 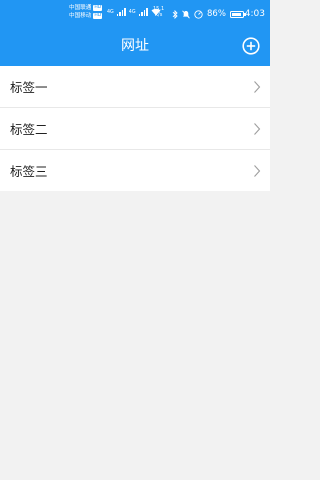 I want to click on status-bar: 中国联通 HD 中国移动 HD 4G 4G 15.1 K/s 86% 4:03, so click(x=135, y=13).